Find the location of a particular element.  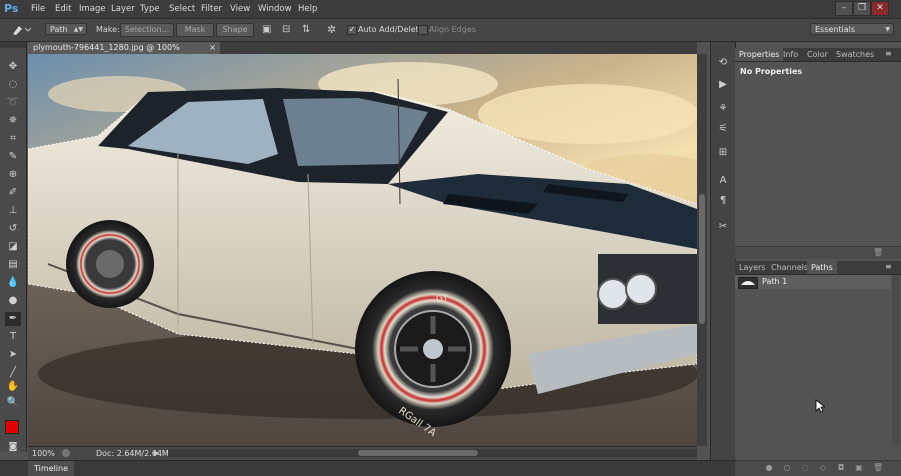

crop-tool-icon: ⌗ is located at coordinates (13, 139).